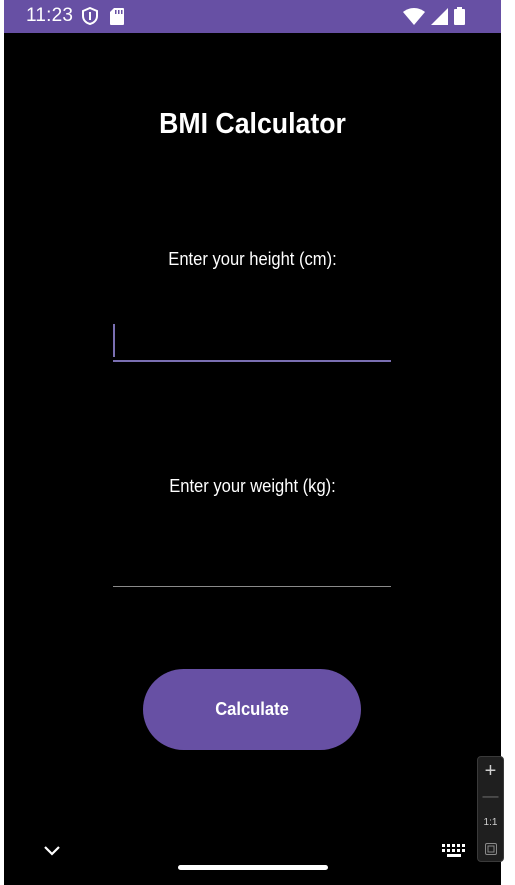 The height and width of the screenshot is (885, 515). I want to click on status-right-icons, so click(434, 16).